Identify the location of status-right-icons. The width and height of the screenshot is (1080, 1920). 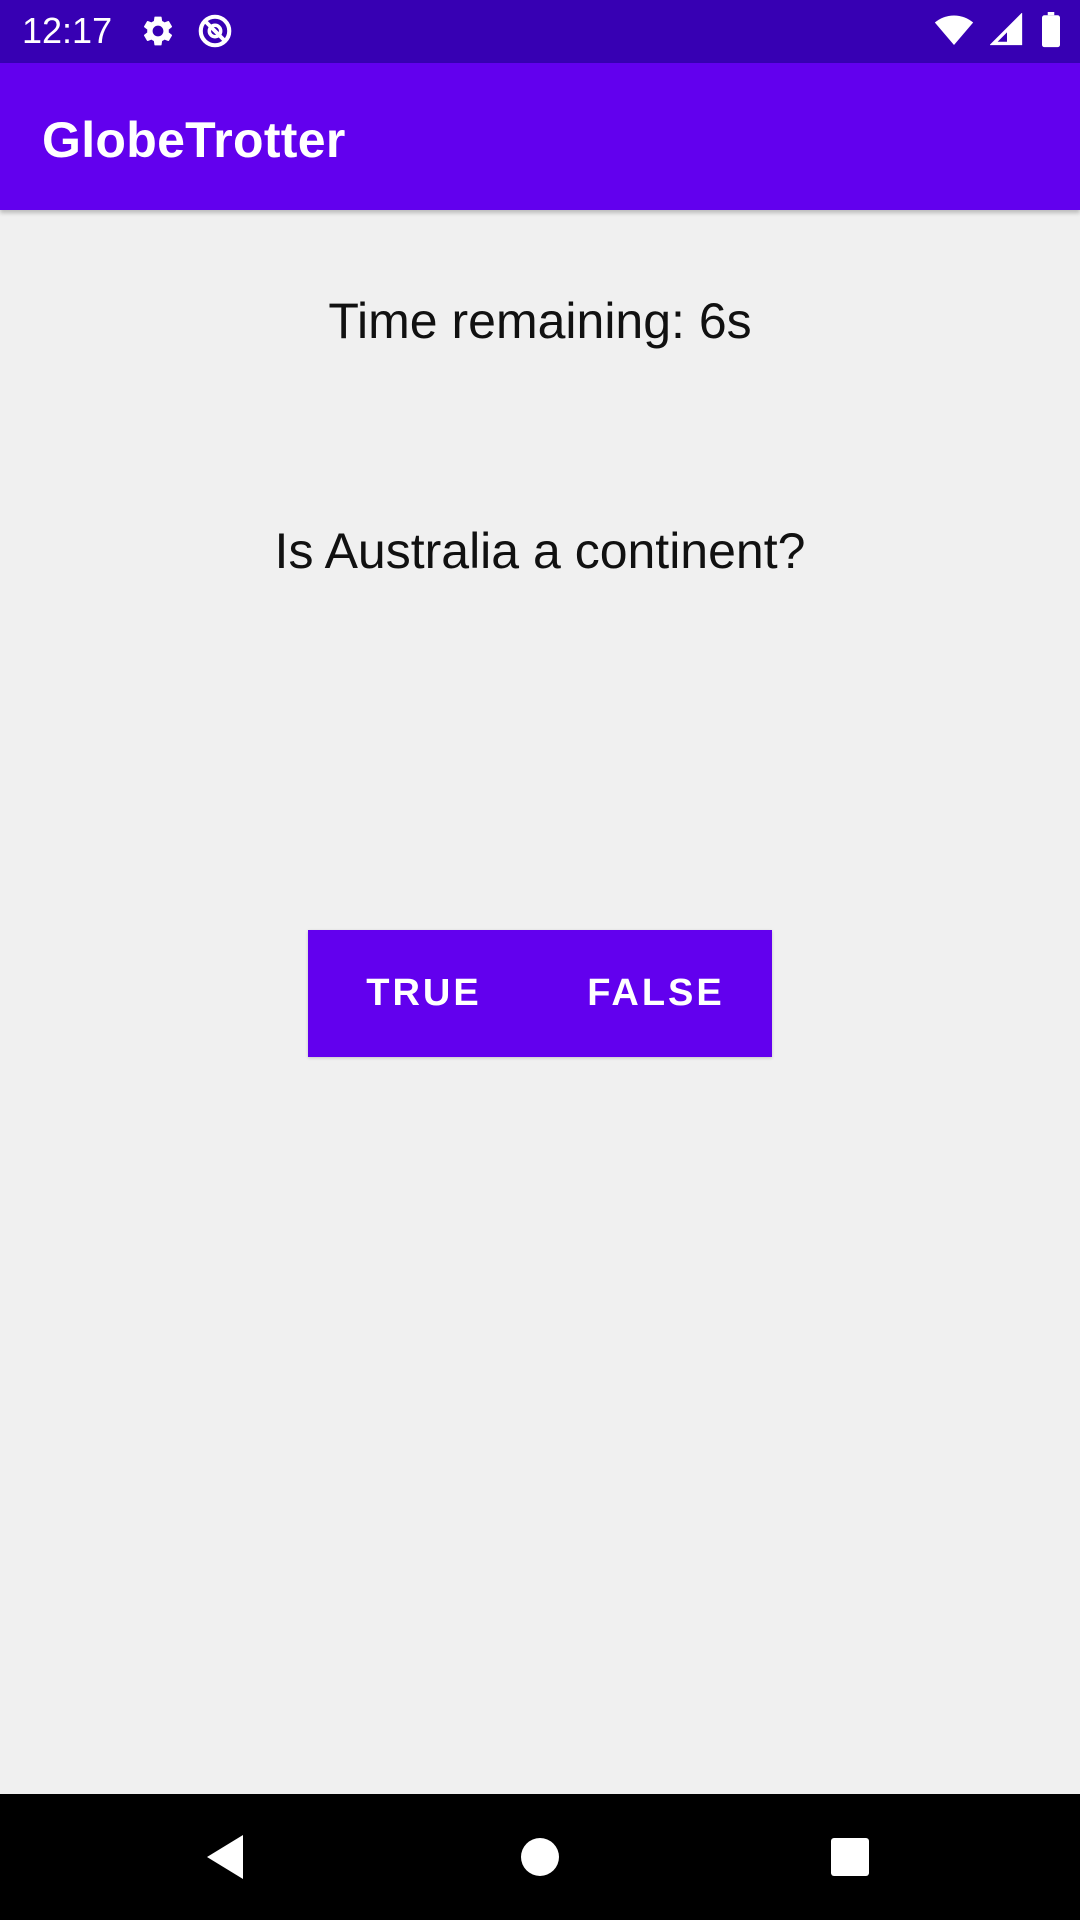
(998, 30).